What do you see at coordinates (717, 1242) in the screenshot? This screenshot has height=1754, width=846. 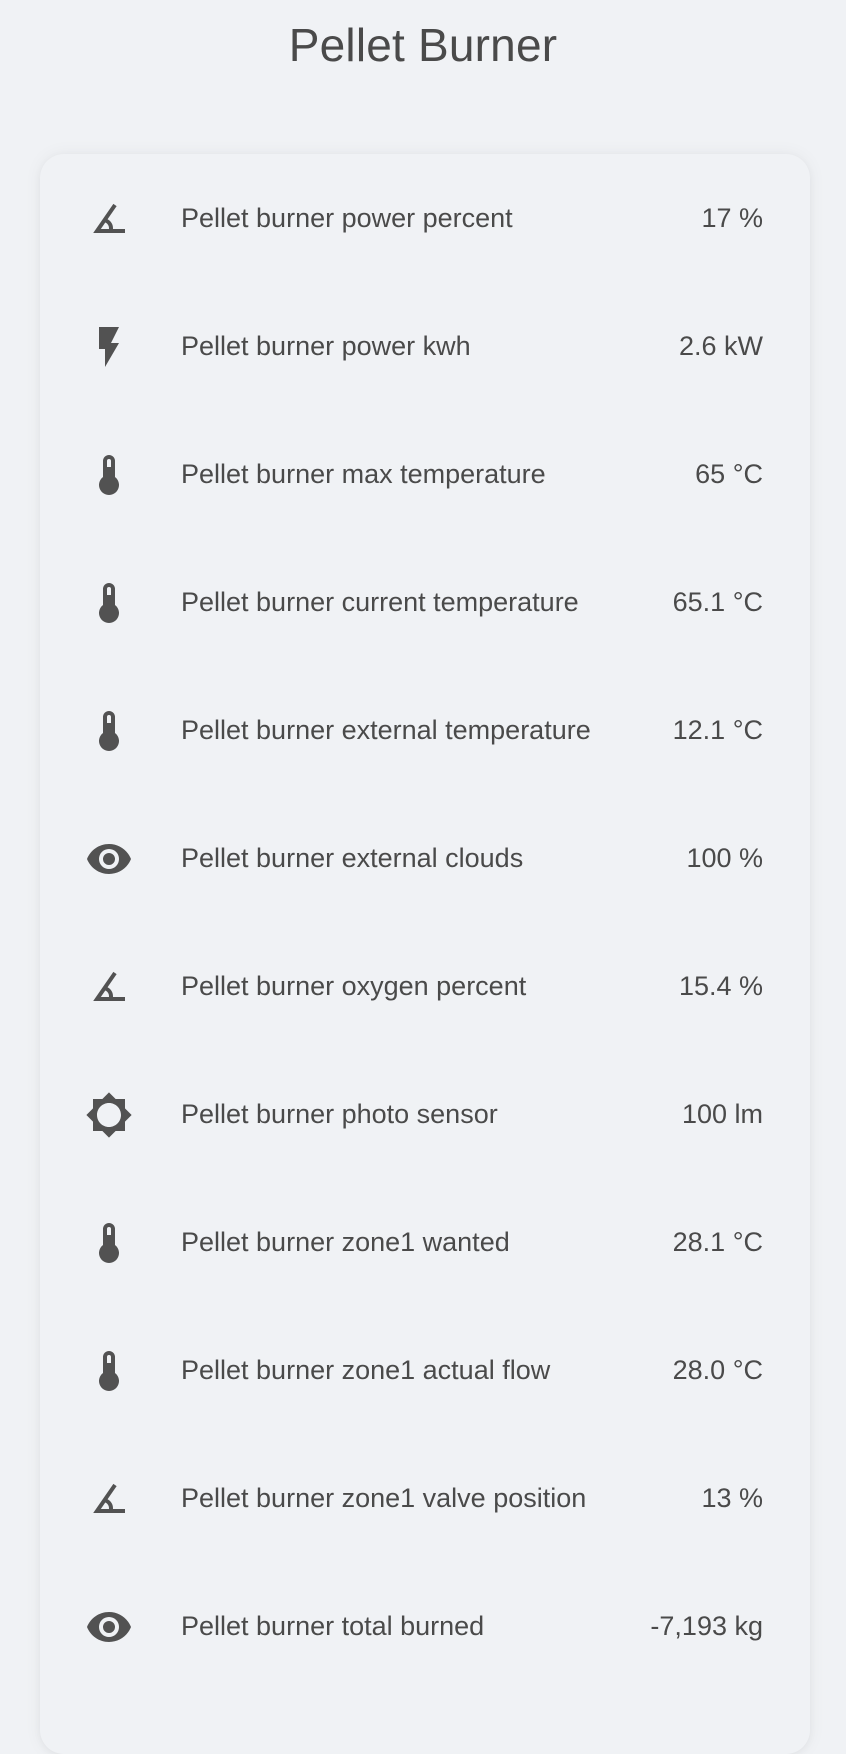 I see `entity-value: 28.1 °C` at bounding box center [717, 1242].